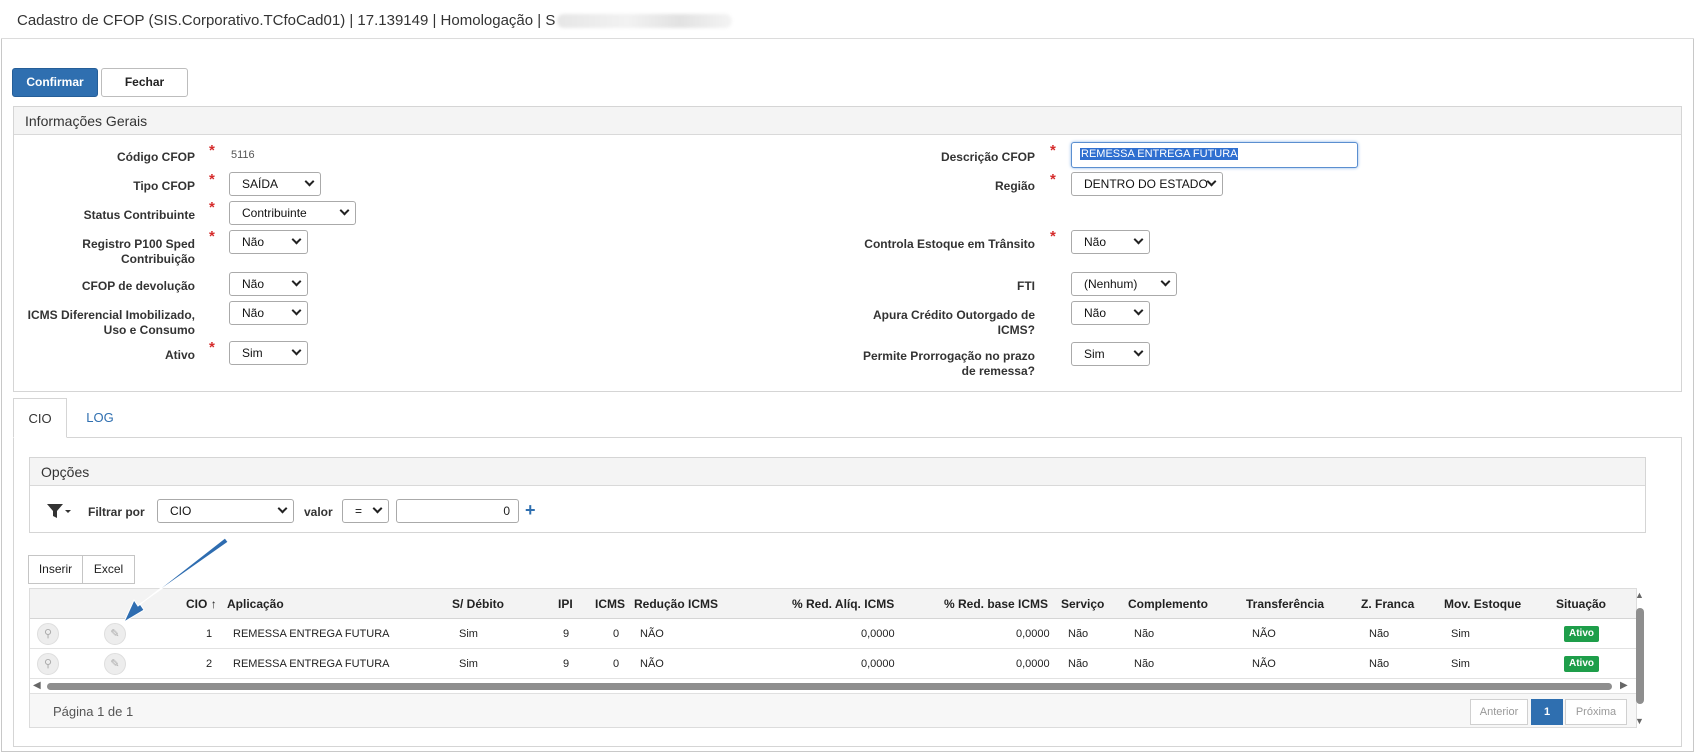  Describe the element at coordinates (1581, 664) in the screenshot. I see `status-badge: Ativo` at that location.